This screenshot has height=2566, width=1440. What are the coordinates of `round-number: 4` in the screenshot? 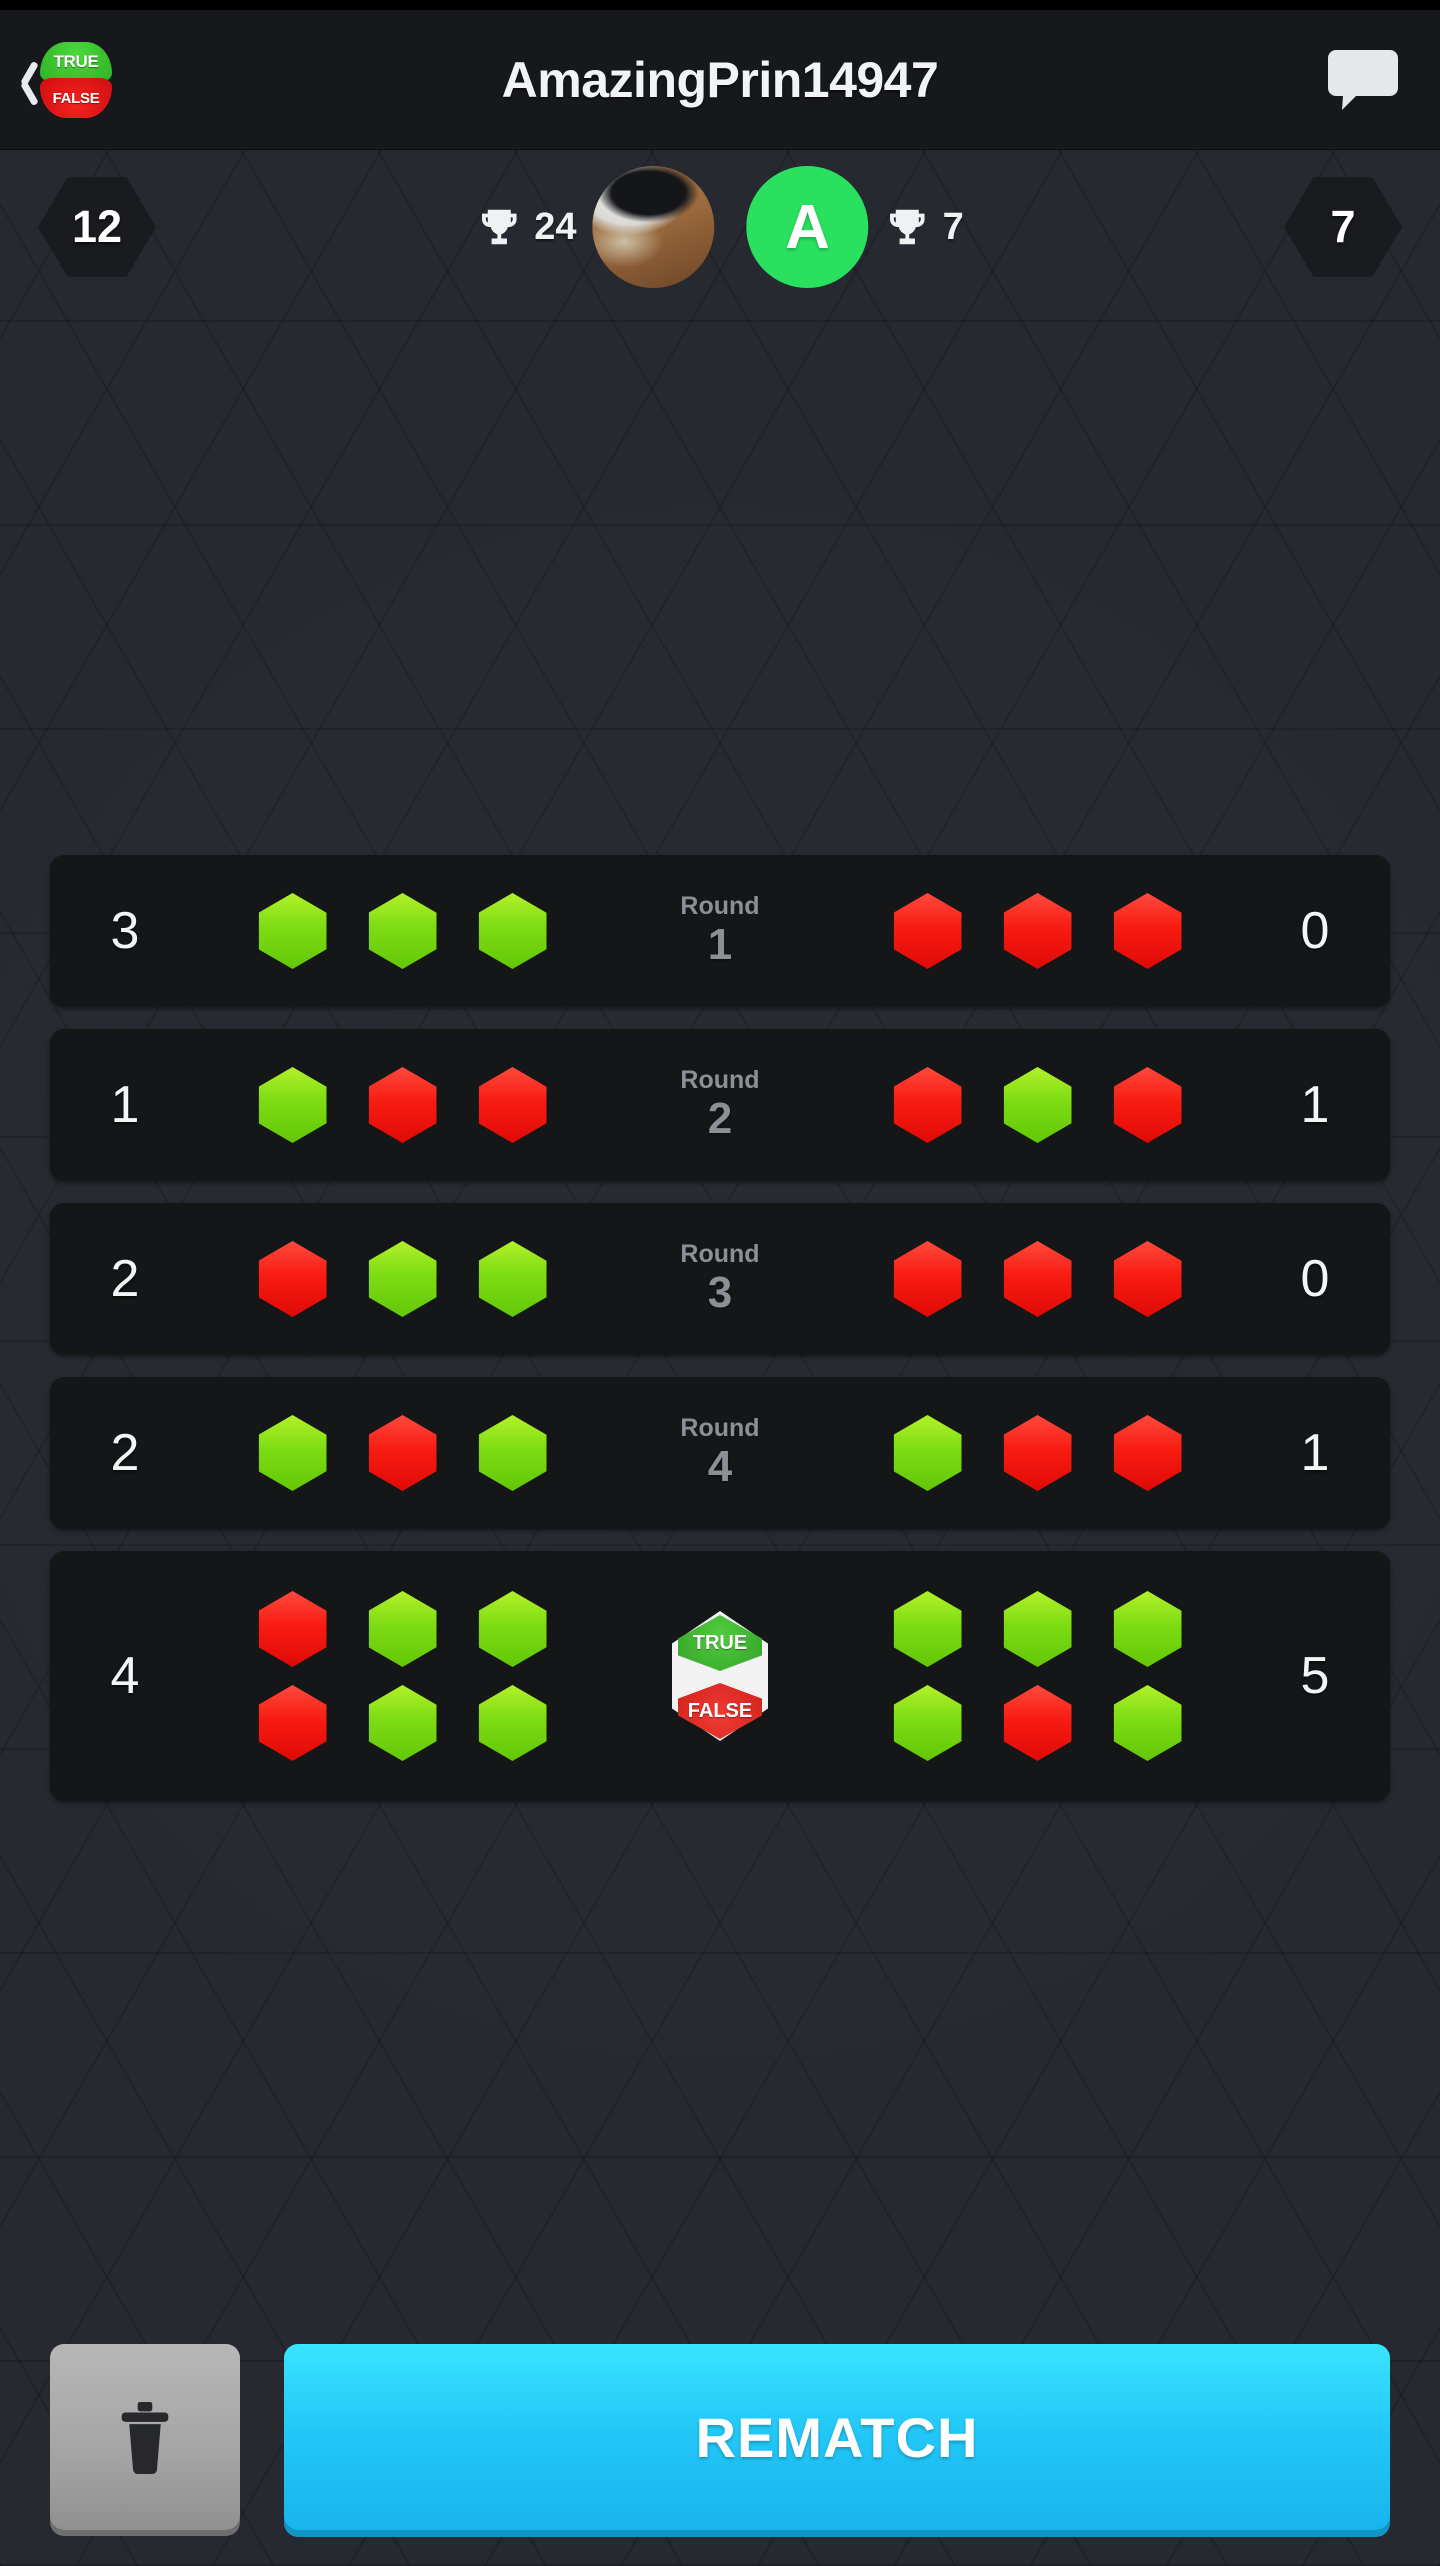 It's located at (720, 1466).